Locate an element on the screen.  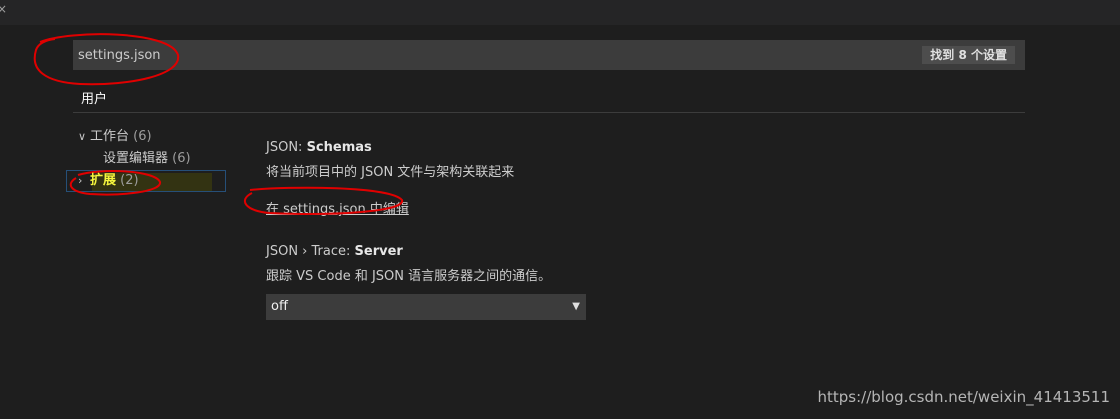
settings-toc-tree: ∨ 工作台 (6) 设置编辑器 (6) › 扩展 (2) is located at coordinates (146, 159).